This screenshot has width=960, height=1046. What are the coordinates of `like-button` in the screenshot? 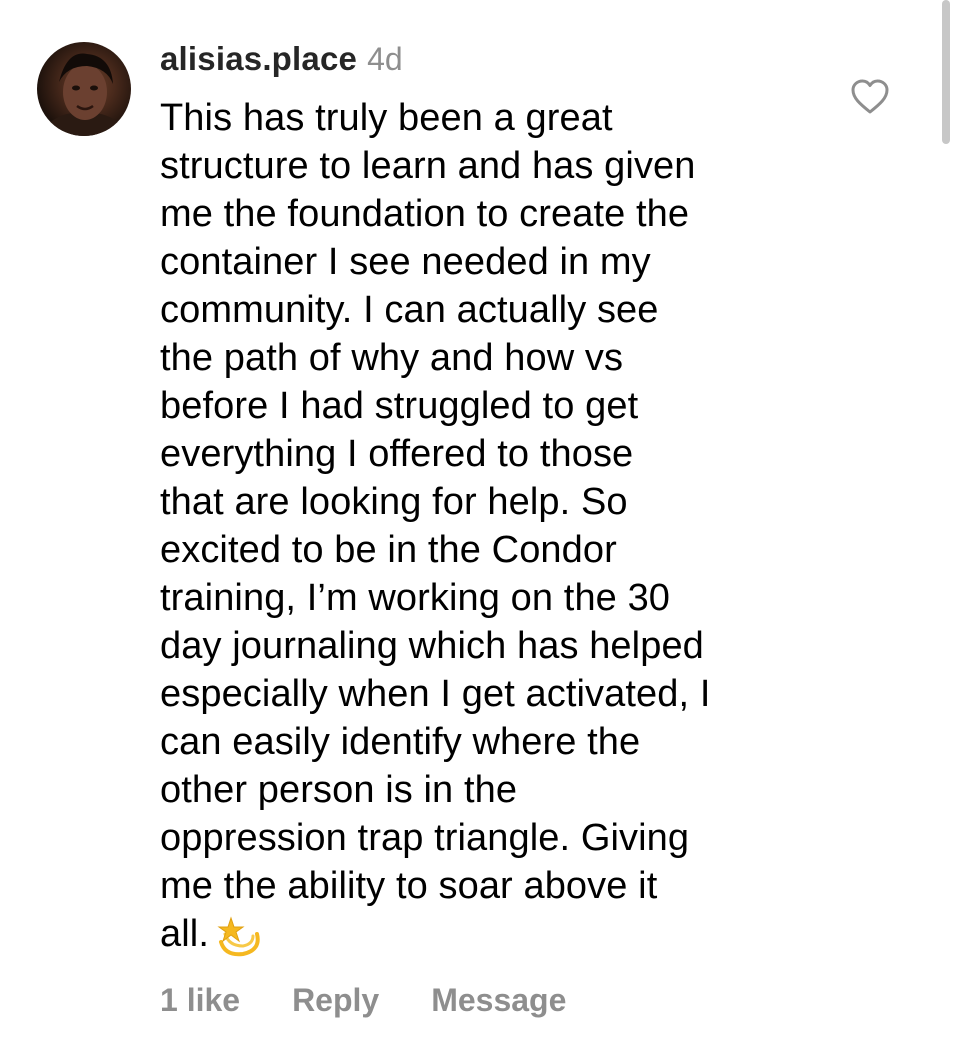 It's located at (870, 97).